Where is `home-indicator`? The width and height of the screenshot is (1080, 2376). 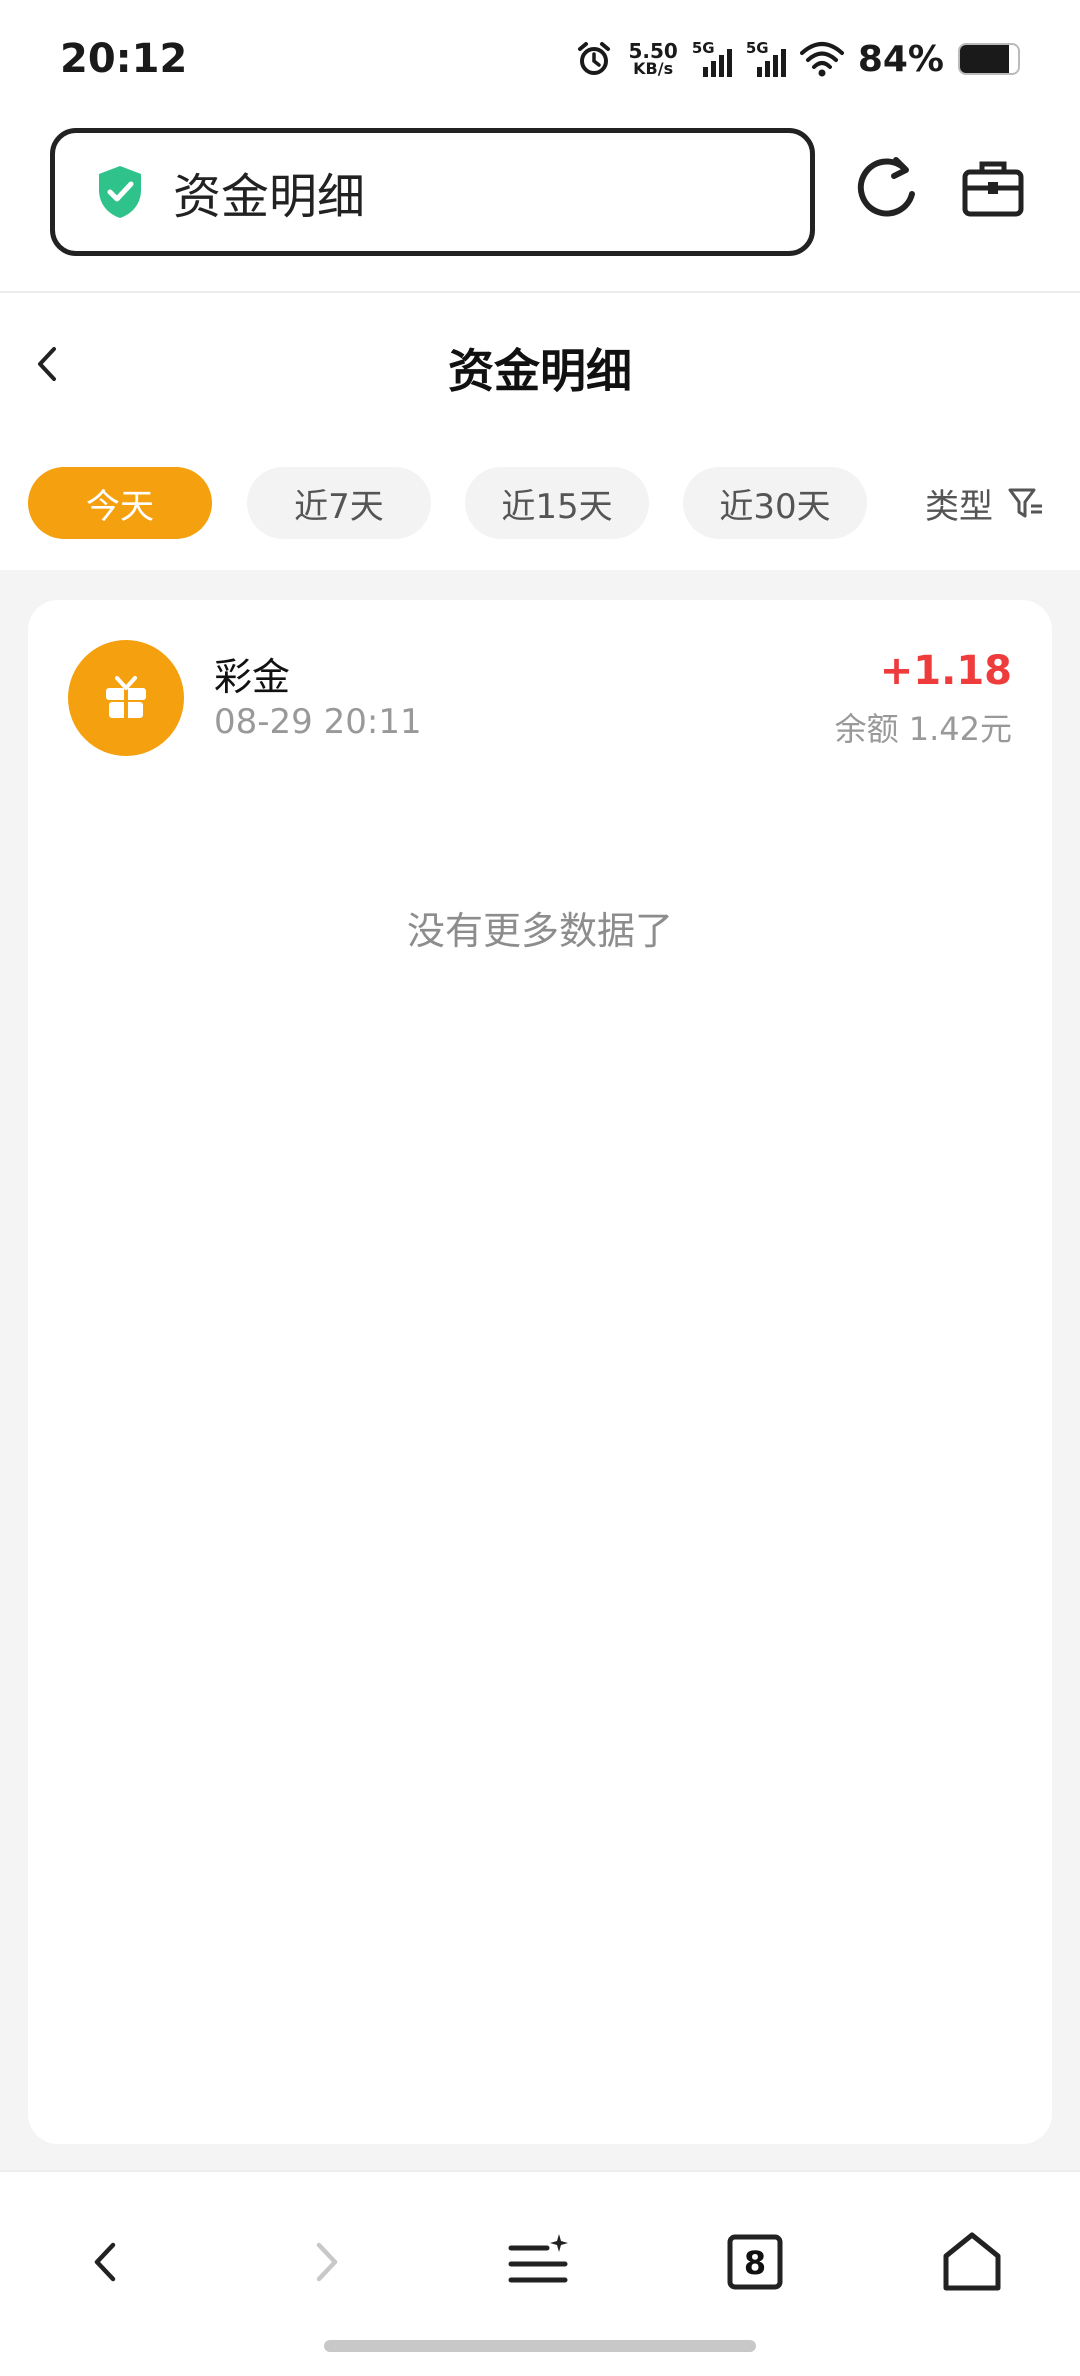 home-indicator is located at coordinates (540, 2346).